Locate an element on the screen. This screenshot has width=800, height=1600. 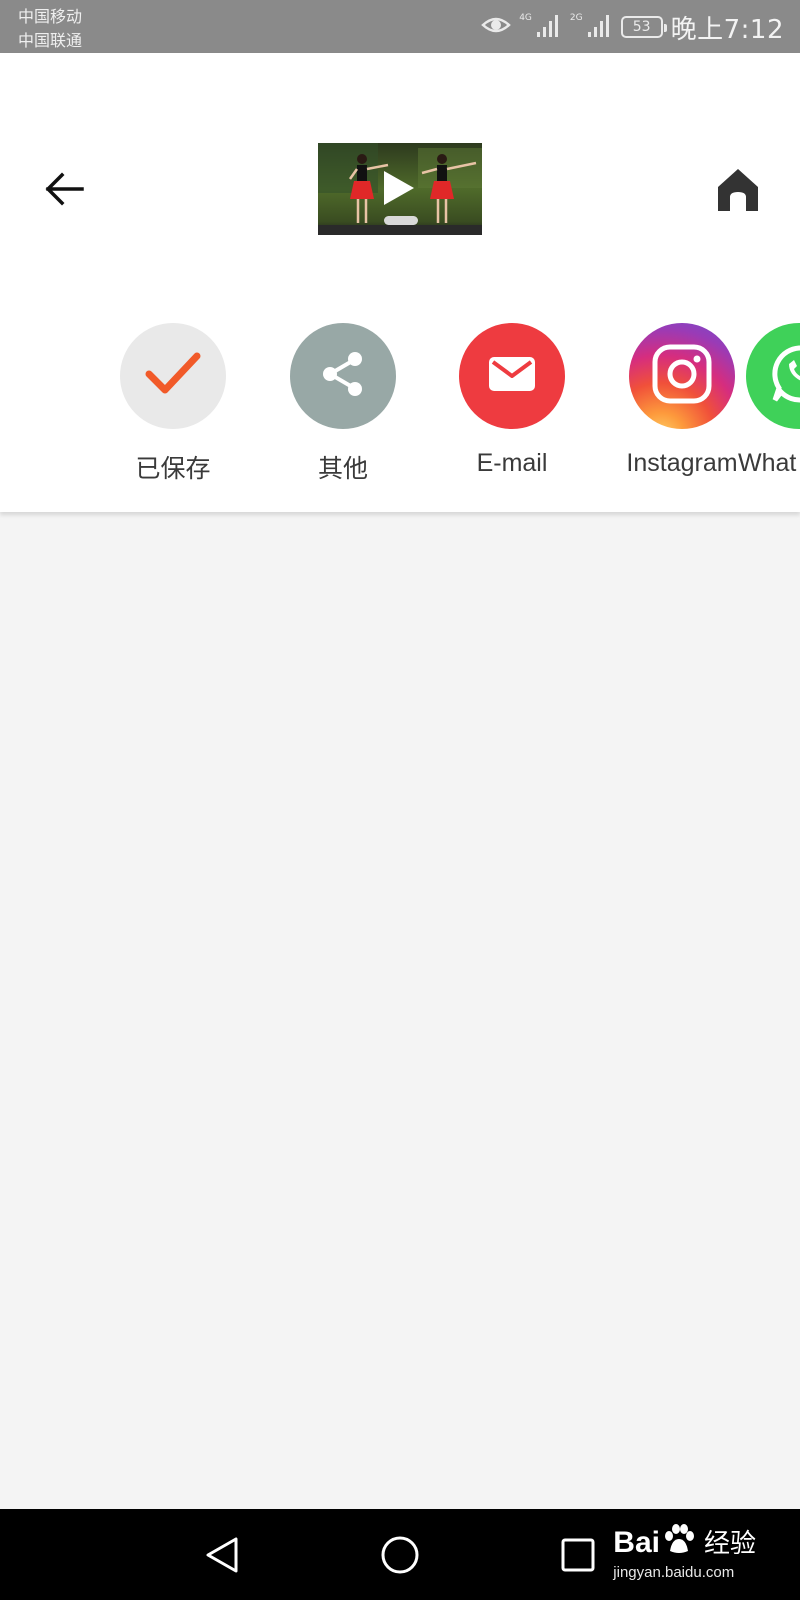
nav-recent-button is located at coordinates (578, 1557).